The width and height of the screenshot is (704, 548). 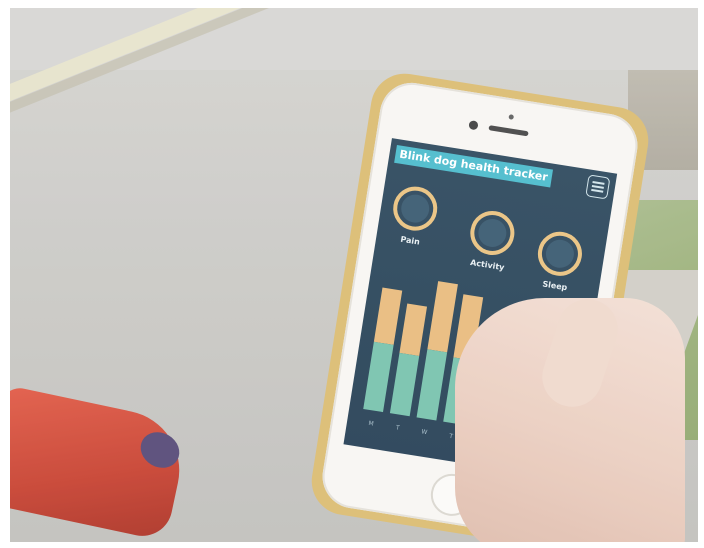 What do you see at coordinates (508, 131) in the screenshot?
I see `earpiece-speaker` at bounding box center [508, 131].